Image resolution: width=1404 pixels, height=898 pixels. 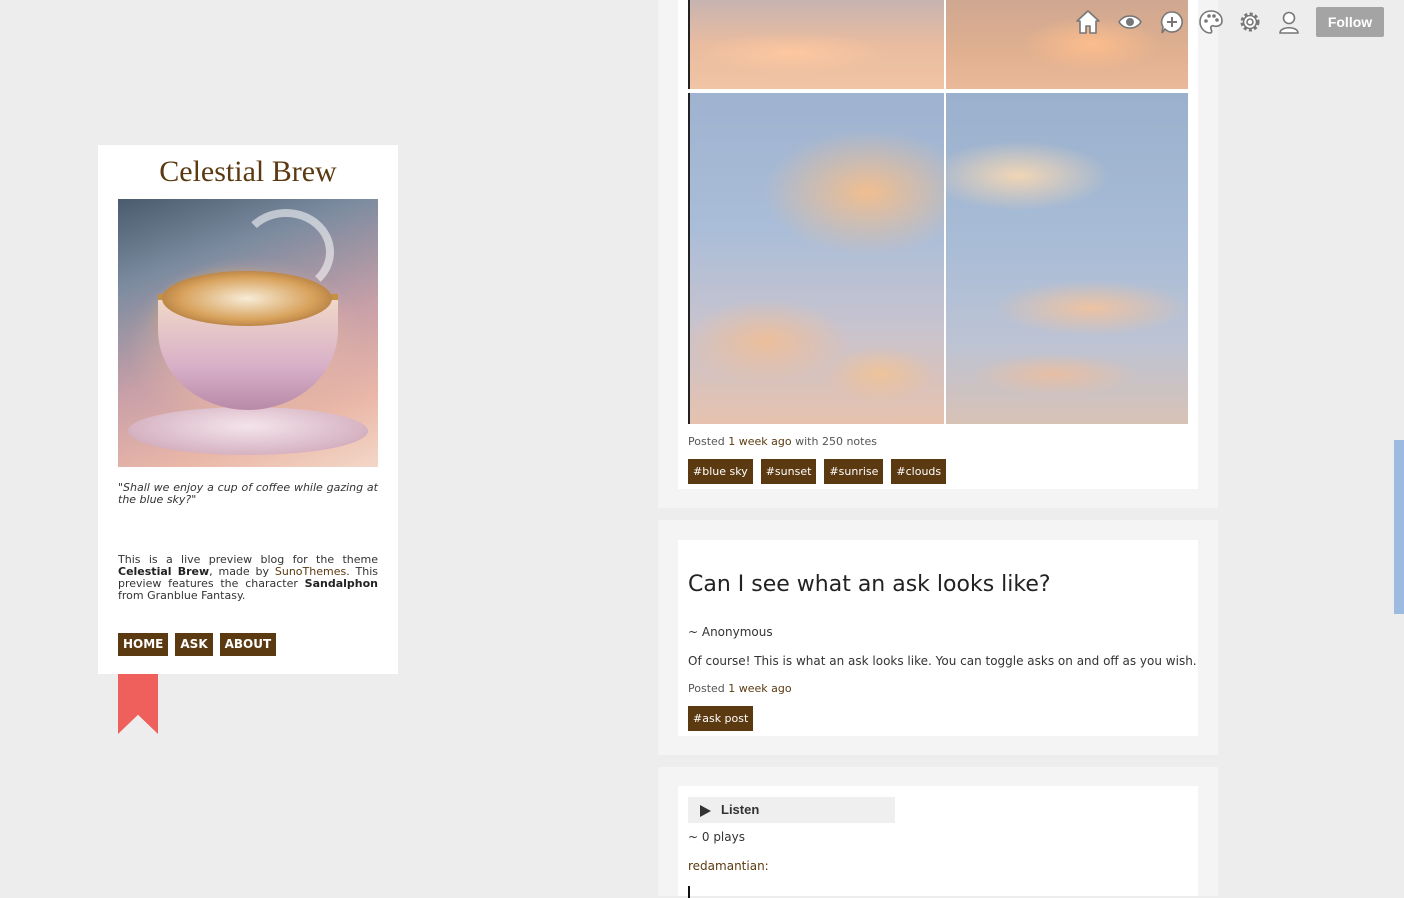 I want to click on ask-question: Can I see what an ask looks like?, so click(x=869, y=584).